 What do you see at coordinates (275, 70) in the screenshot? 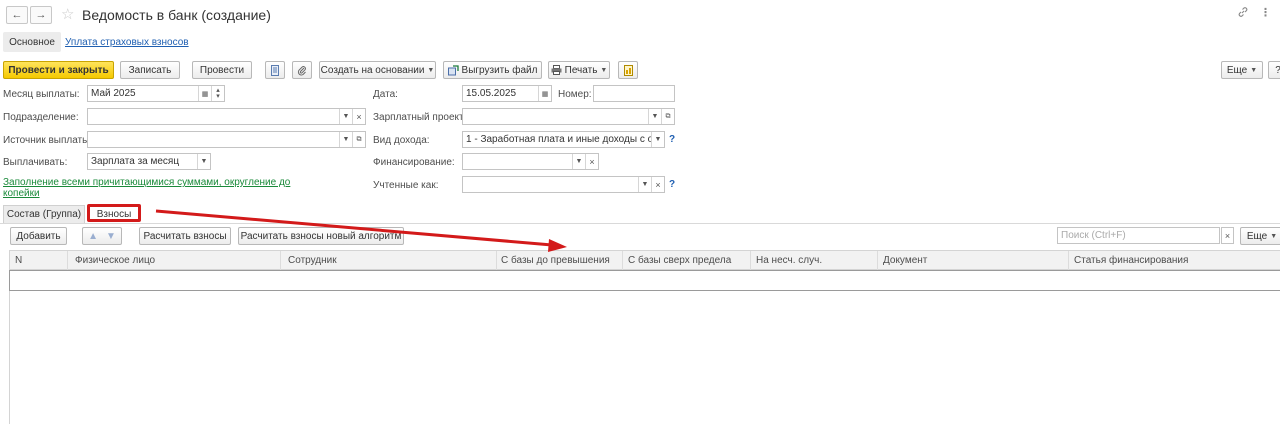
I see `journal-icon` at bounding box center [275, 70].